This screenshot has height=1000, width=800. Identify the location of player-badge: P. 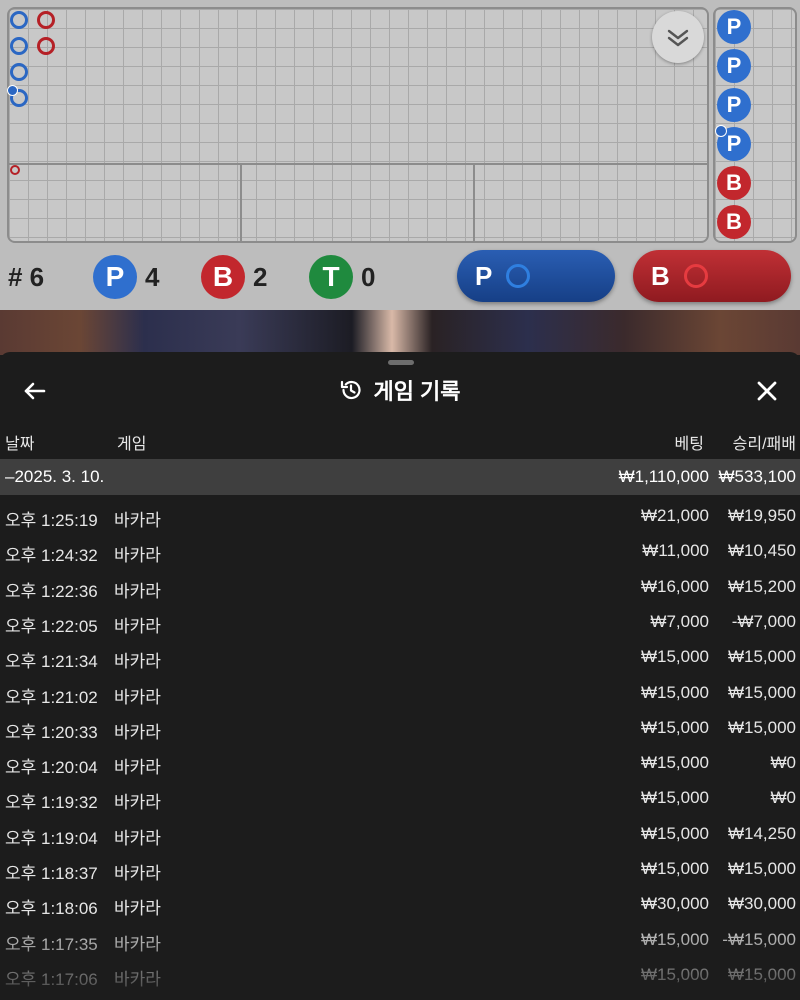
(115, 277).